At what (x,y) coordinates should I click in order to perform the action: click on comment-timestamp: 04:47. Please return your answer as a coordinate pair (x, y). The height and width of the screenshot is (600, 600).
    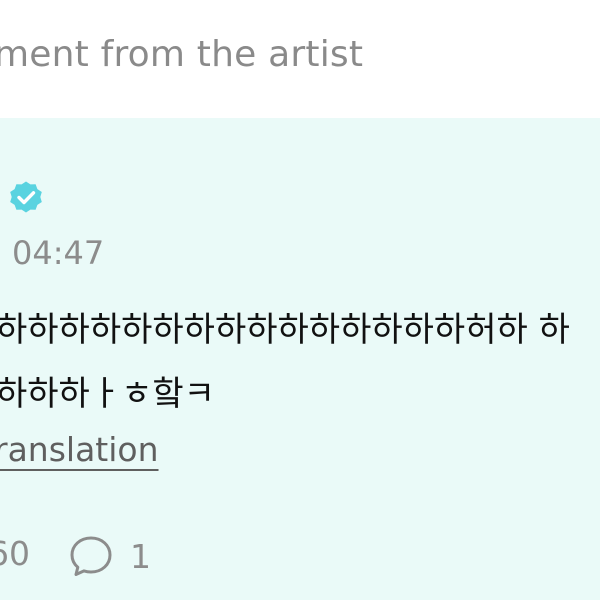
    Looking at the image, I should click on (58, 253).